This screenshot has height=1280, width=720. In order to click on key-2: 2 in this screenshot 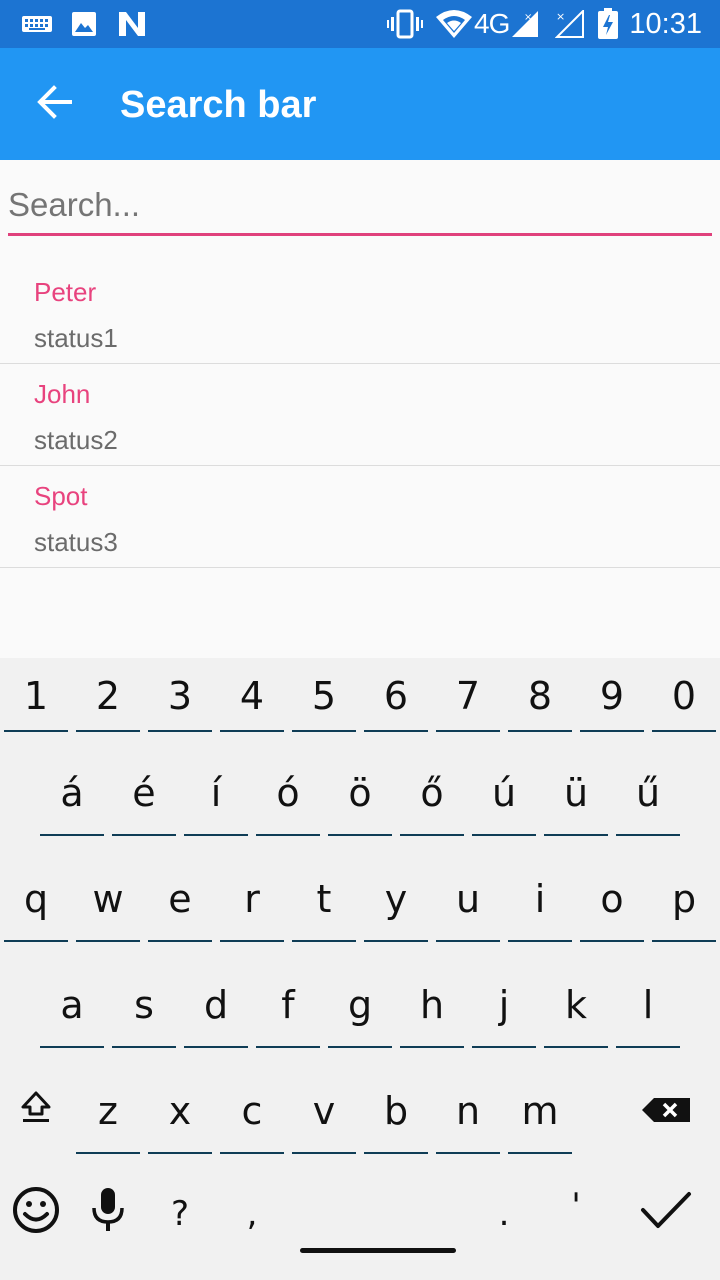, I will do `click(108, 696)`.